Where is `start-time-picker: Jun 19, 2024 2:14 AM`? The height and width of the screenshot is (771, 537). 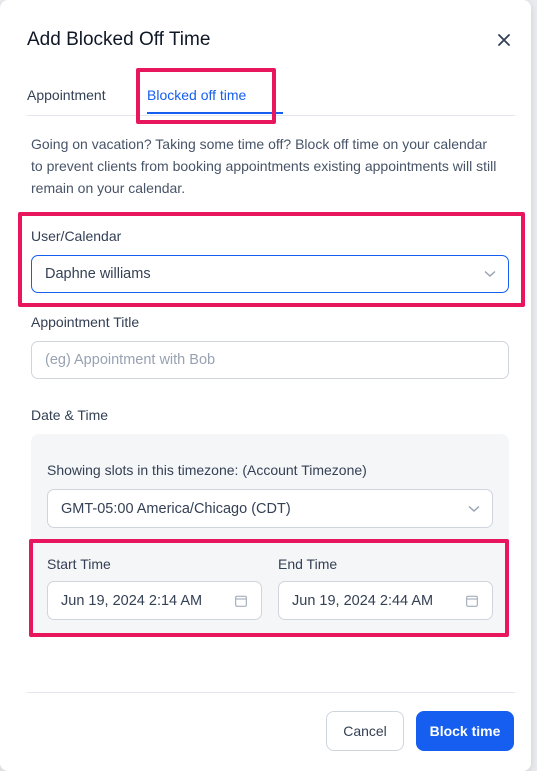
start-time-picker: Jun 19, 2024 2:14 AM is located at coordinates (154, 600).